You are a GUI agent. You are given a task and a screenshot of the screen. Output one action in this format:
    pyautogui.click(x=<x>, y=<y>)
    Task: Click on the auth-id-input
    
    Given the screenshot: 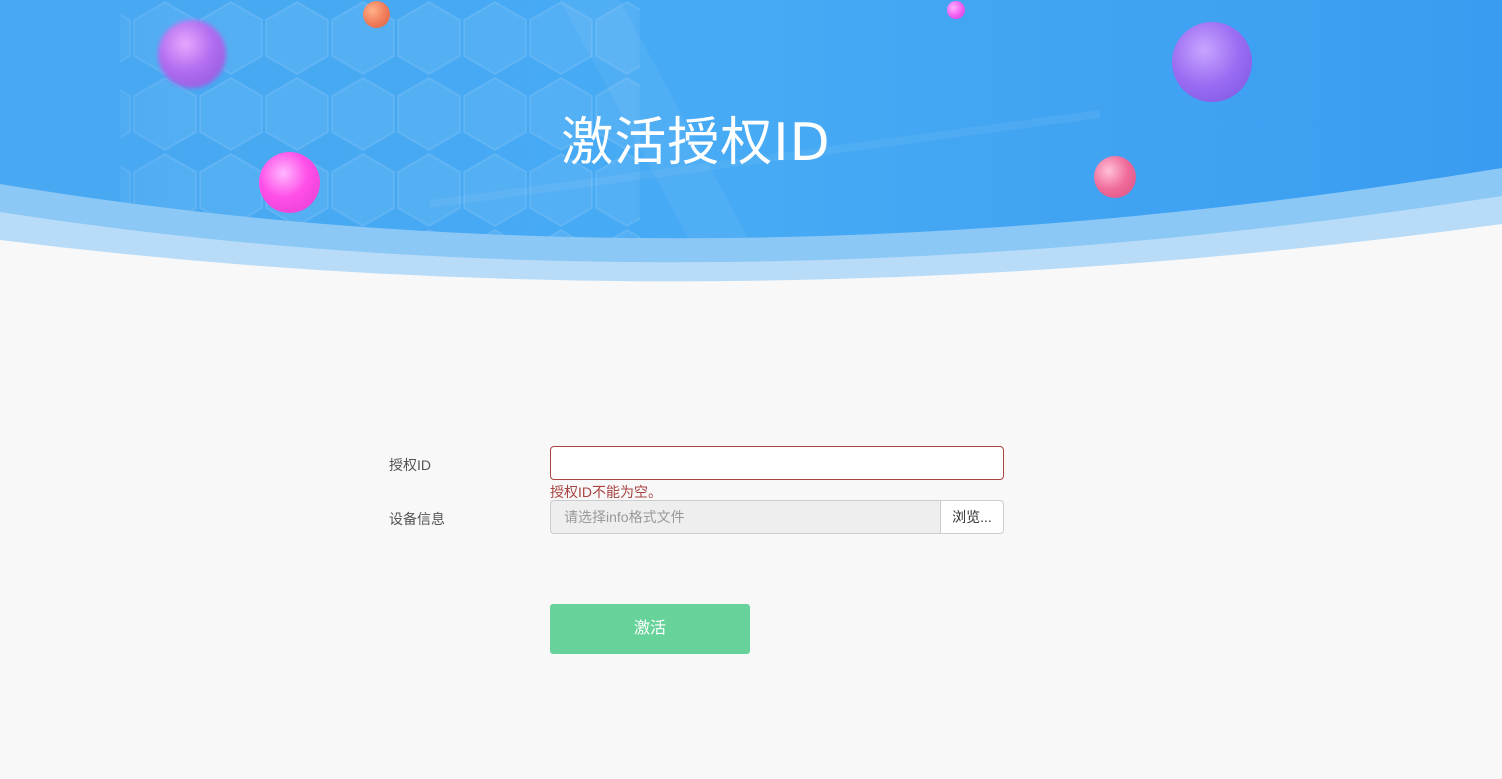 What is the action you would take?
    pyautogui.click(x=777, y=463)
    